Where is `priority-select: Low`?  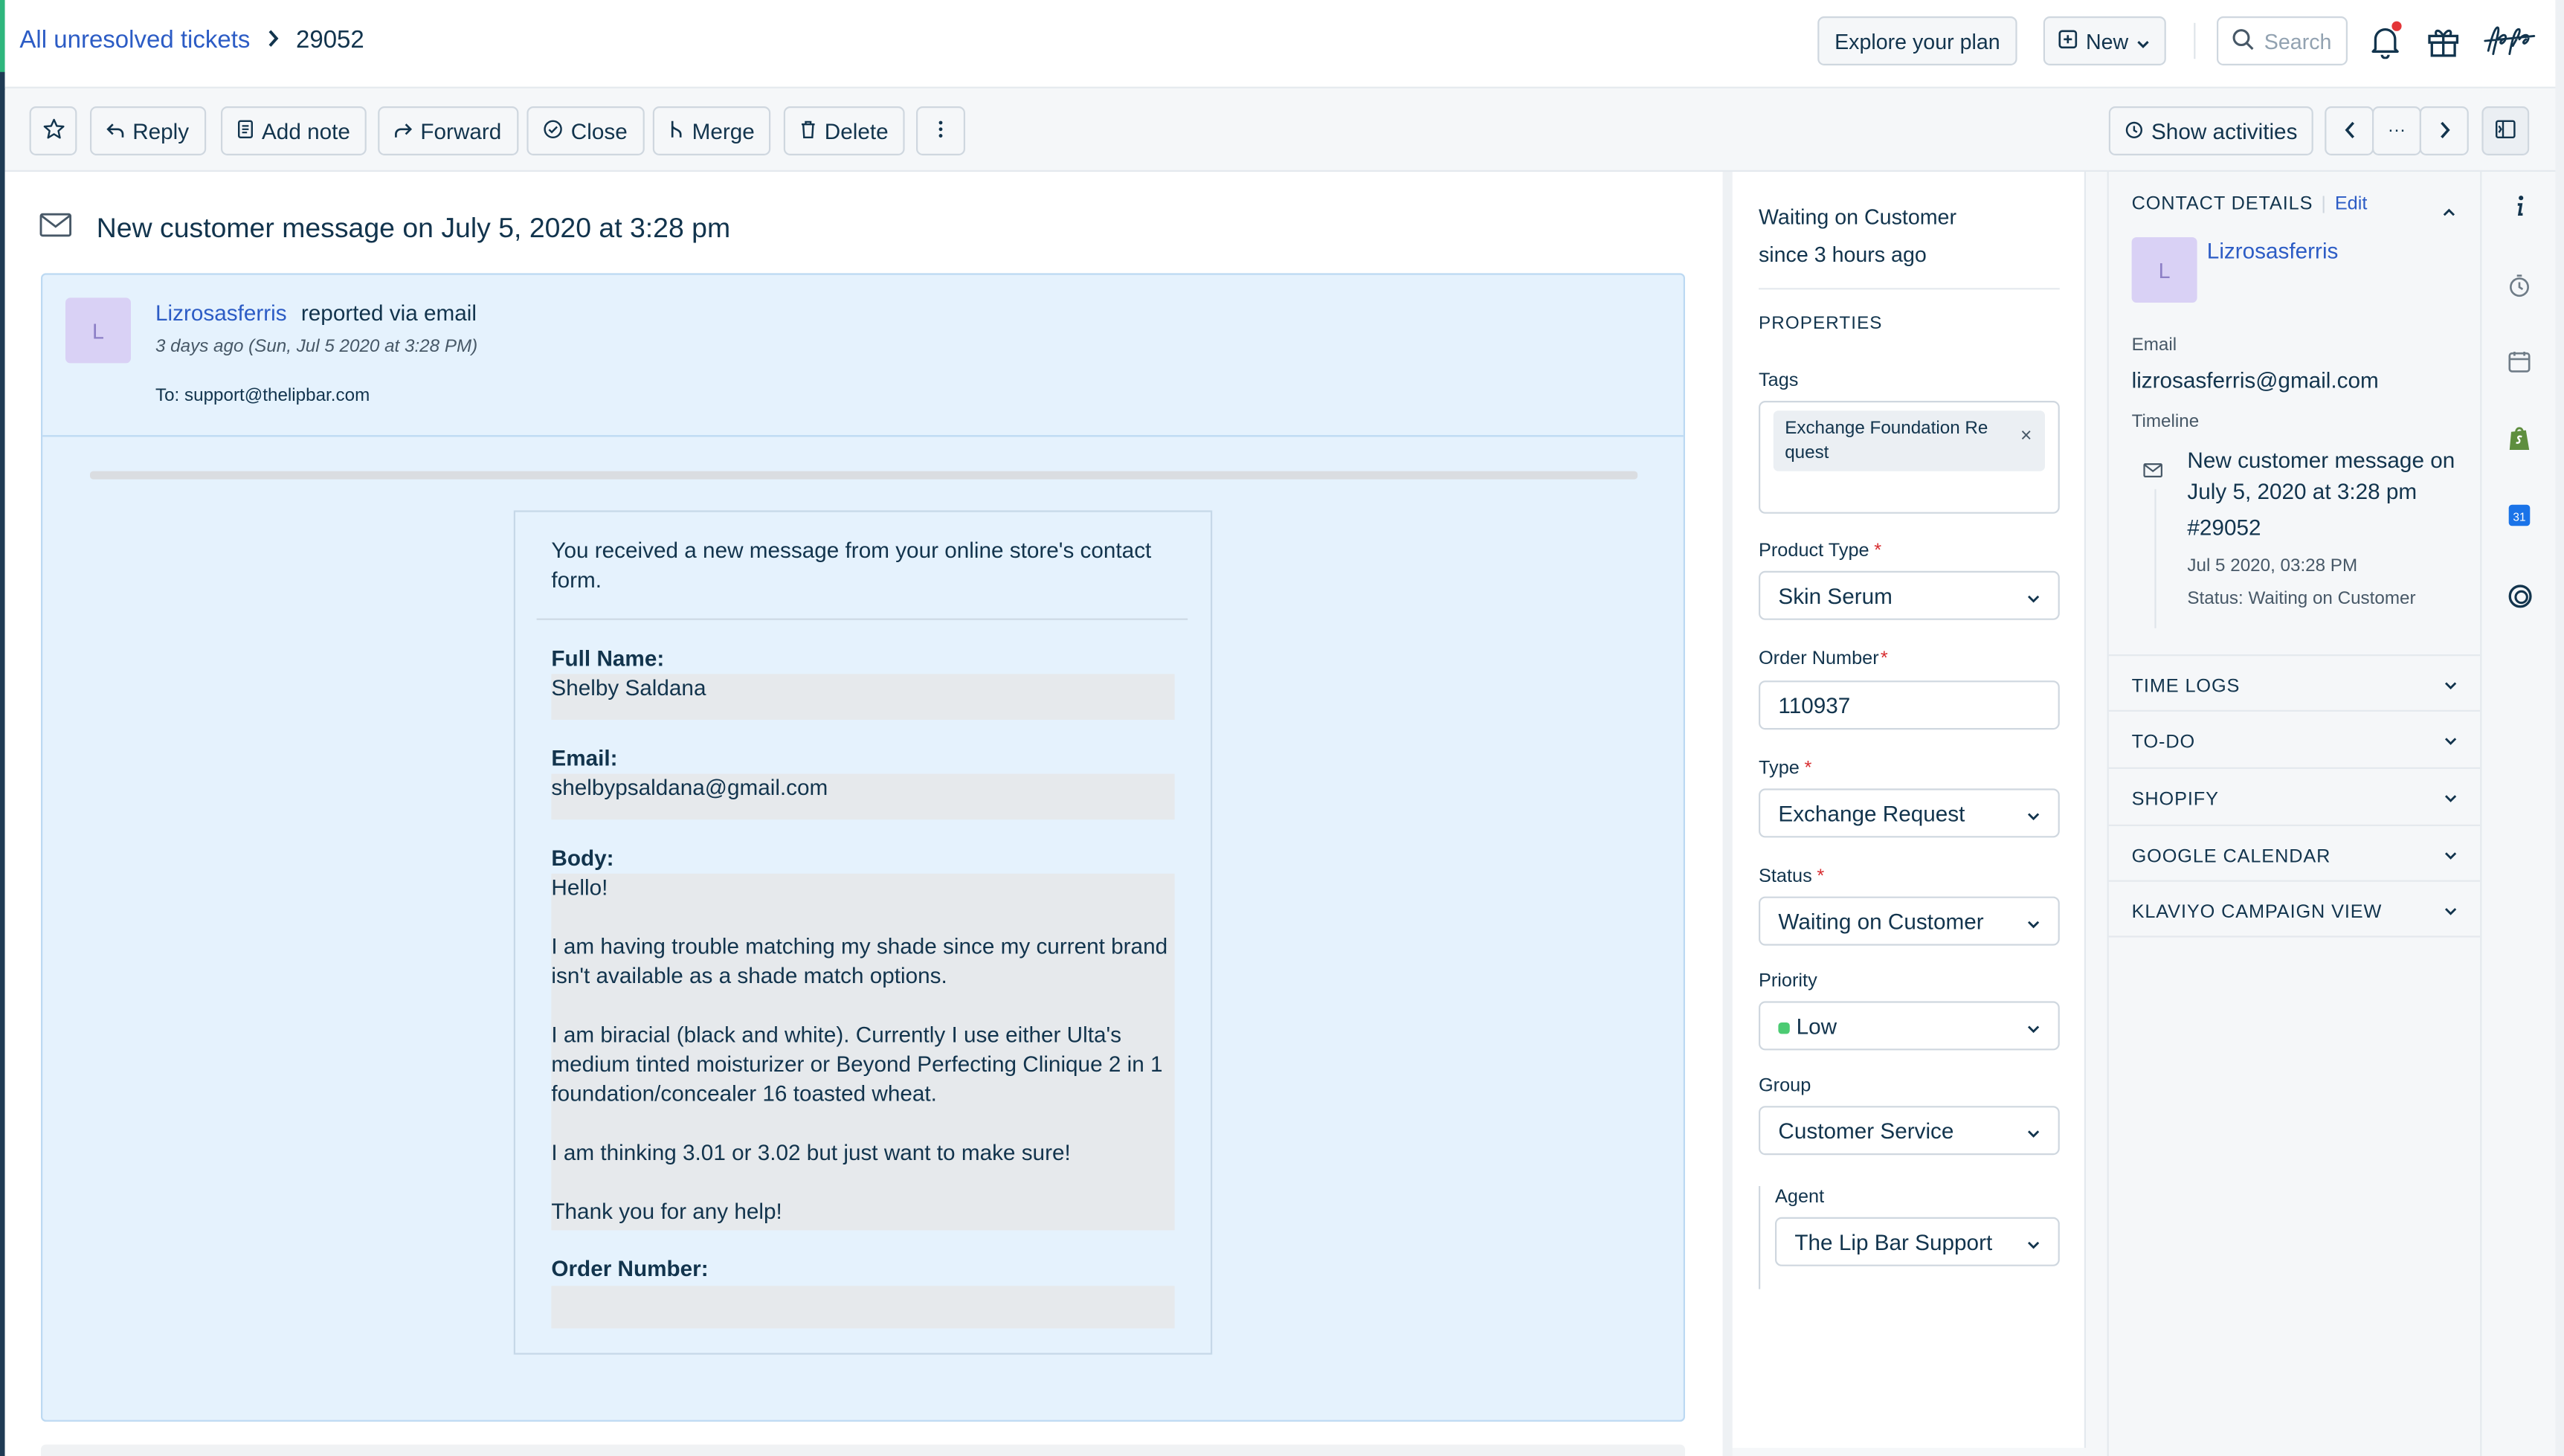
priority-select: Low is located at coordinates (1909, 1026).